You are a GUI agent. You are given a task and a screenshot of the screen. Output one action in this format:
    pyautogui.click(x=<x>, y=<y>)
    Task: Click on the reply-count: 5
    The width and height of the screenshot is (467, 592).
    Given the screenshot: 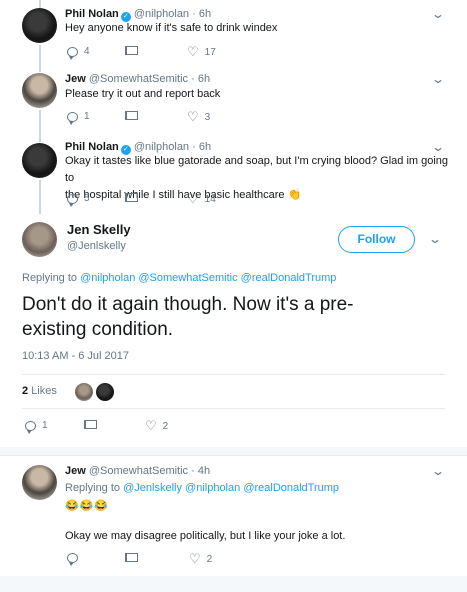 What is the action you would take?
    pyautogui.click(x=87, y=198)
    